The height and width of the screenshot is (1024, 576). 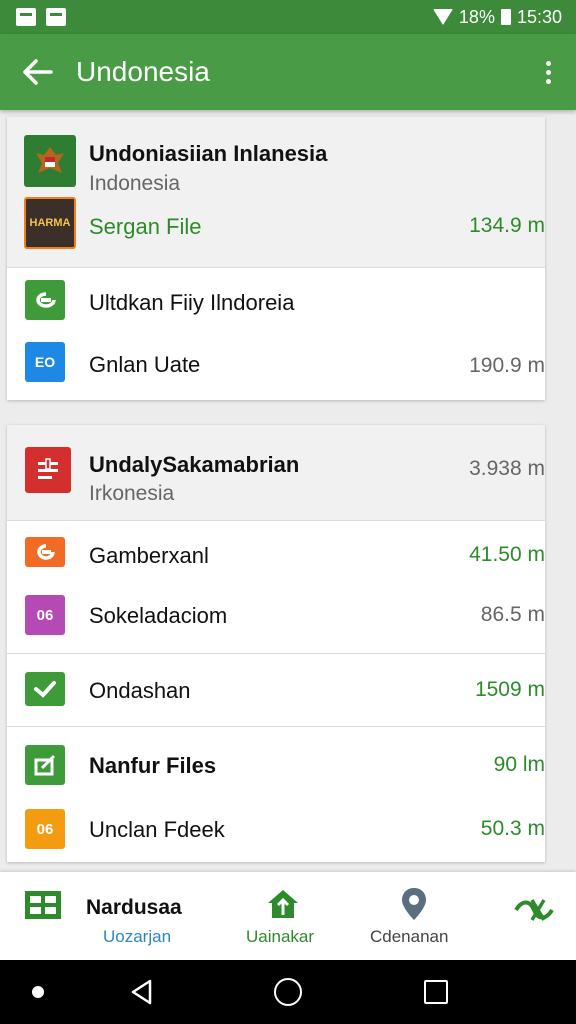 I want to click on system-recents-button, so click(x=436, y=992).